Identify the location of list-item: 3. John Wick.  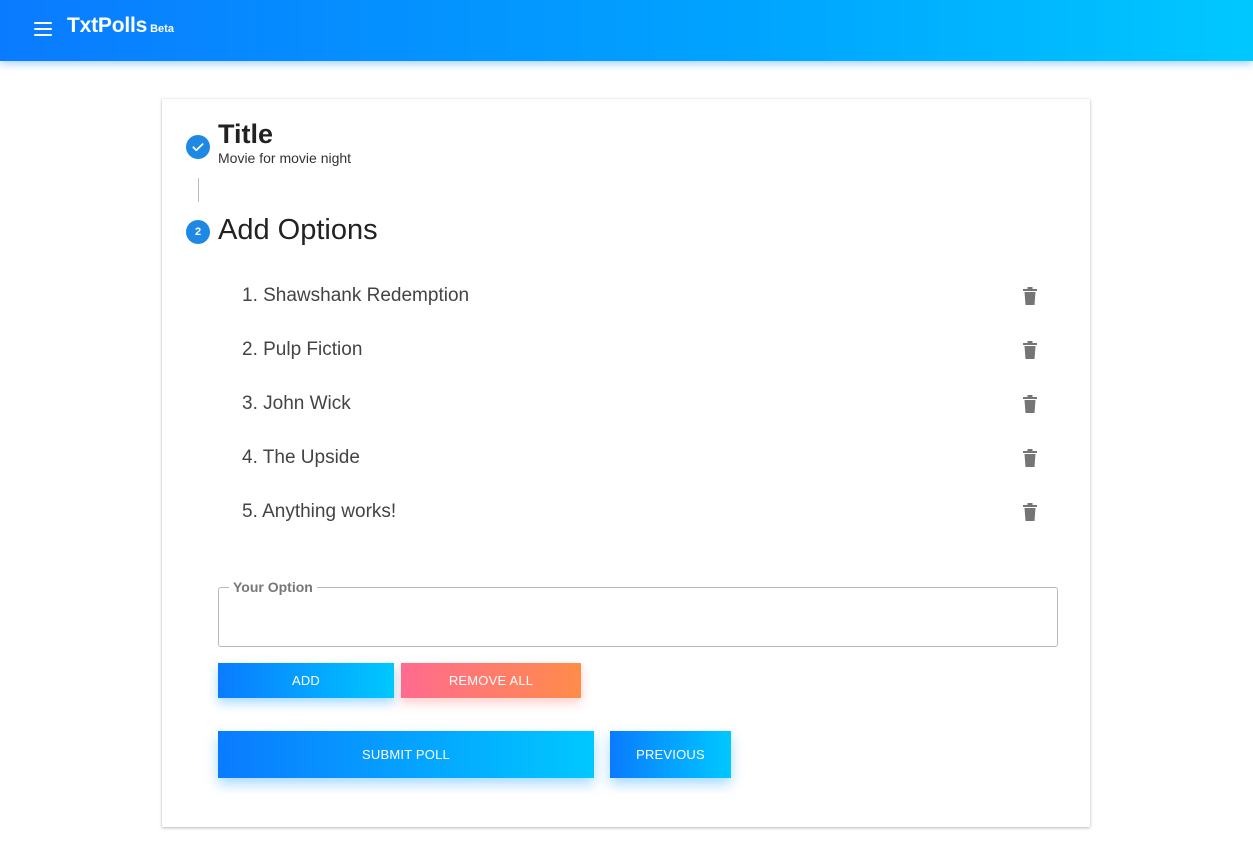
(642, 404).